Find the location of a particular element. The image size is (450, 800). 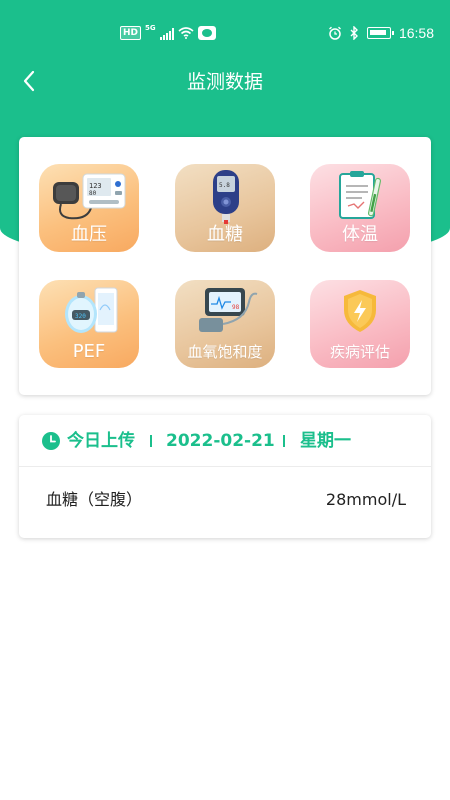

alarm-icon is located at coordinates (334, 33).